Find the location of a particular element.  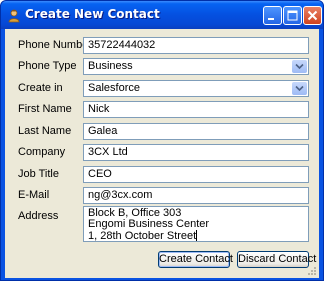

phone-type-value: Business is located at coordinates (110, 66).